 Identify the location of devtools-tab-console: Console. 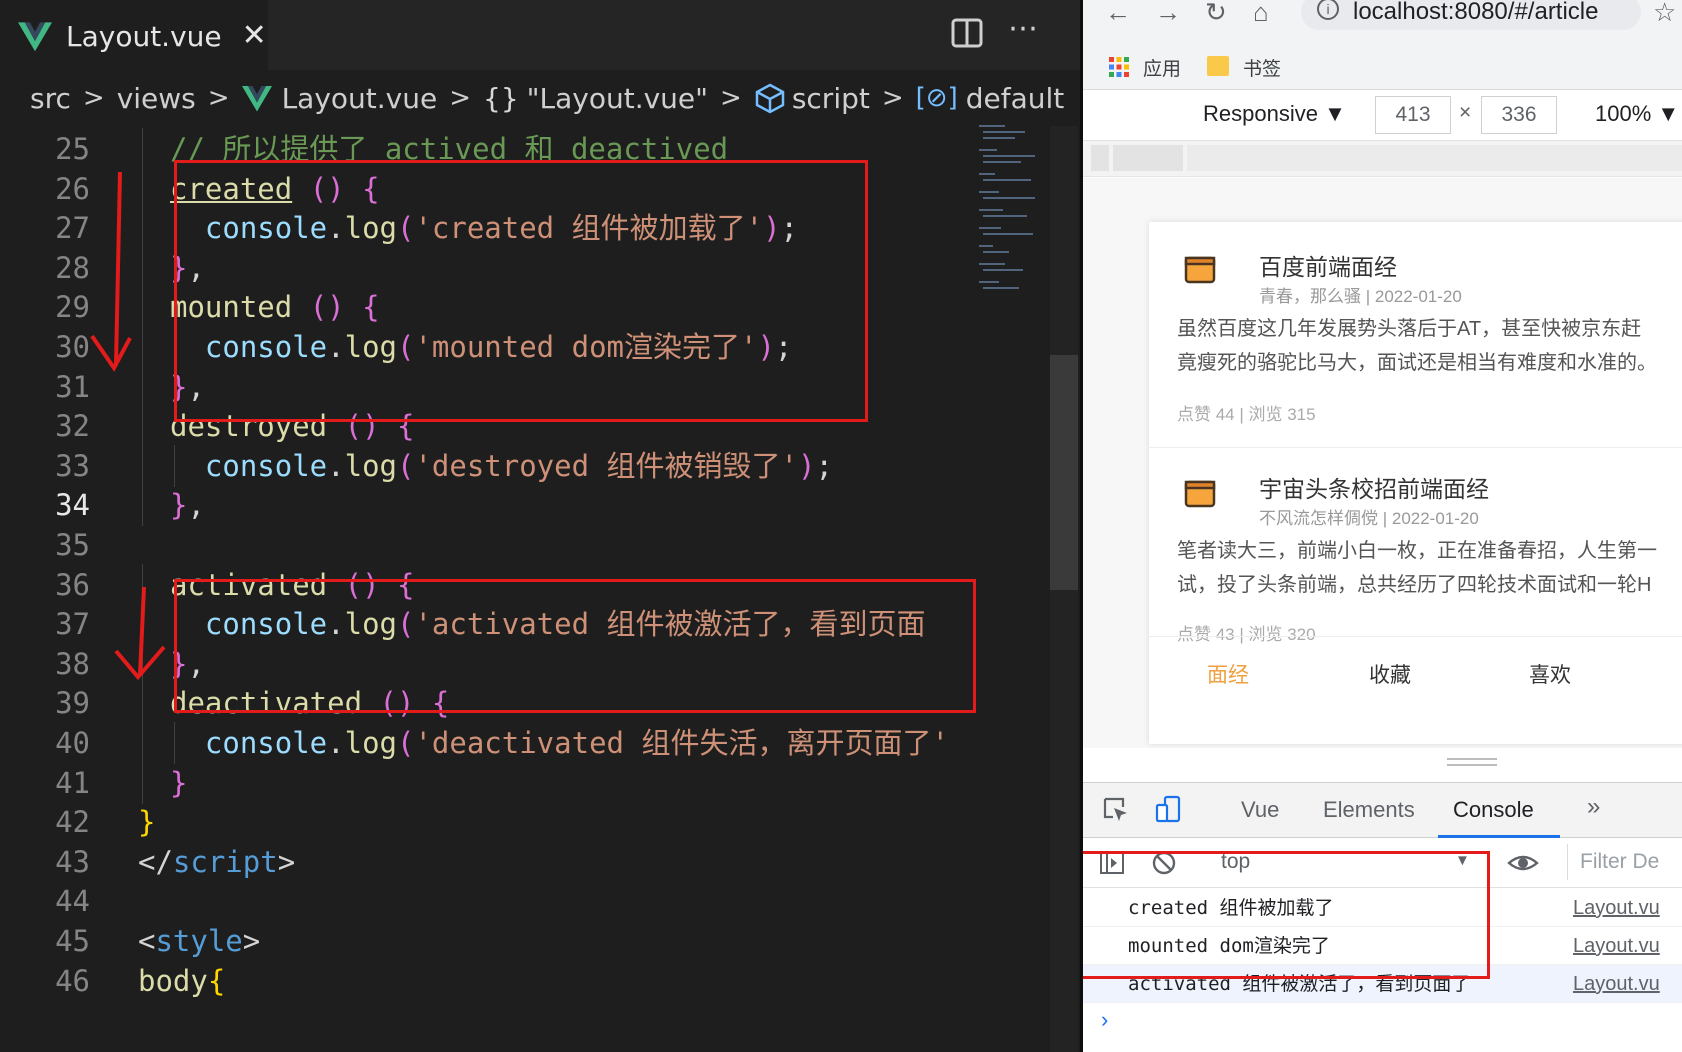
(1493, 810).